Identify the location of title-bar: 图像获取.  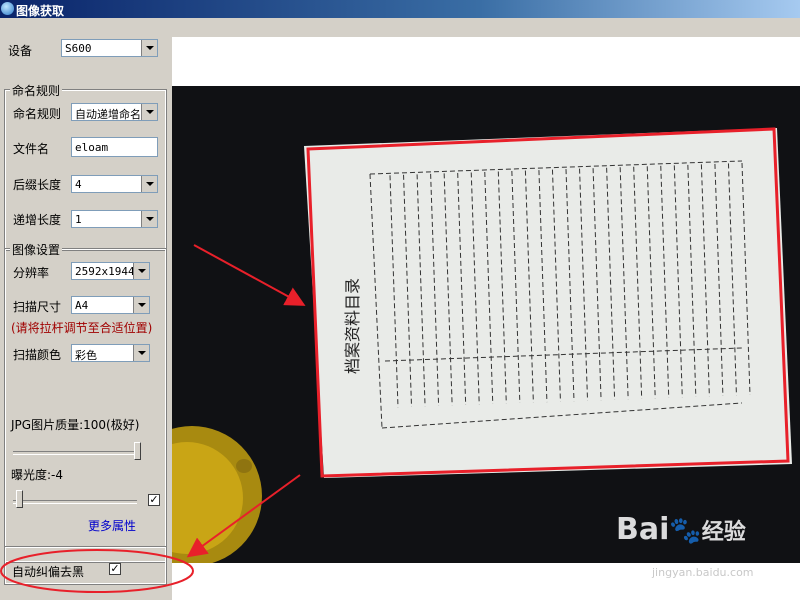
(400, 9).